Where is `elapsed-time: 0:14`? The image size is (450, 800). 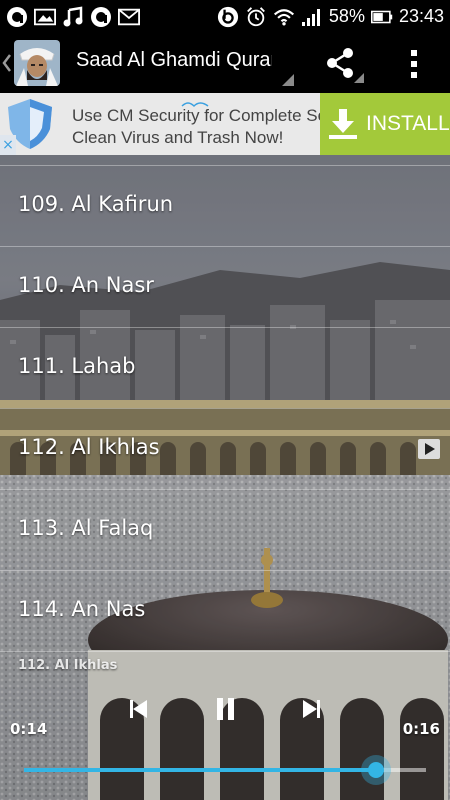
elapsed-time: 0:14 is located at coordinates (29, 729).